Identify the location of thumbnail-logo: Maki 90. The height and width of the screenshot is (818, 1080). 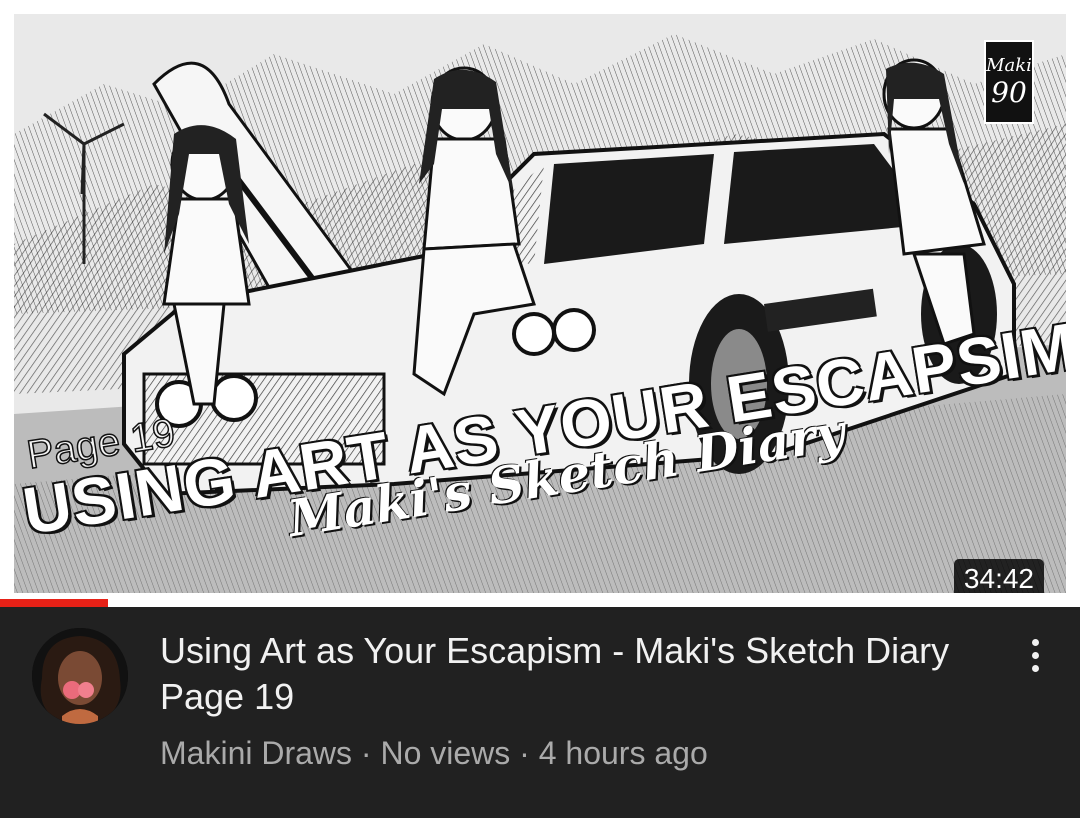
(1009, 82).